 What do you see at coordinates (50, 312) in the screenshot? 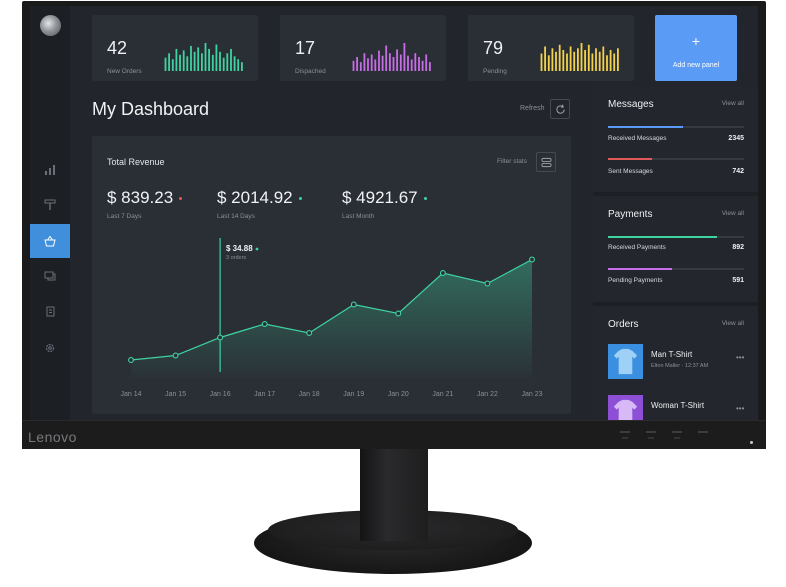
I see `sidebar-item-documents` at bounding box center [50, 312].